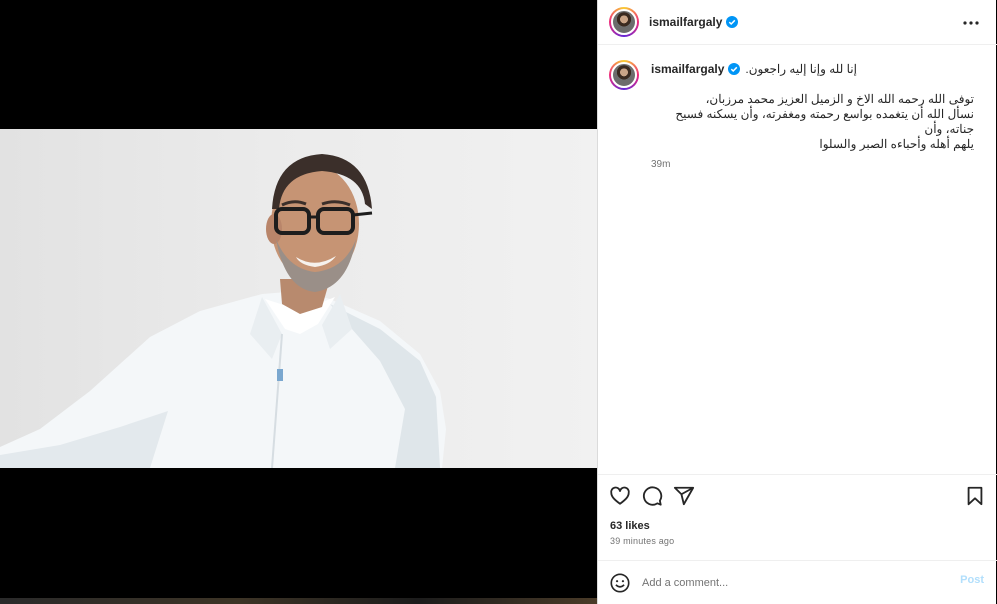 The height and width of the screenshot is (604, 997). Describe the element at coordinates (652, 496) in the screenshot. I see `comment-icon` at that location.